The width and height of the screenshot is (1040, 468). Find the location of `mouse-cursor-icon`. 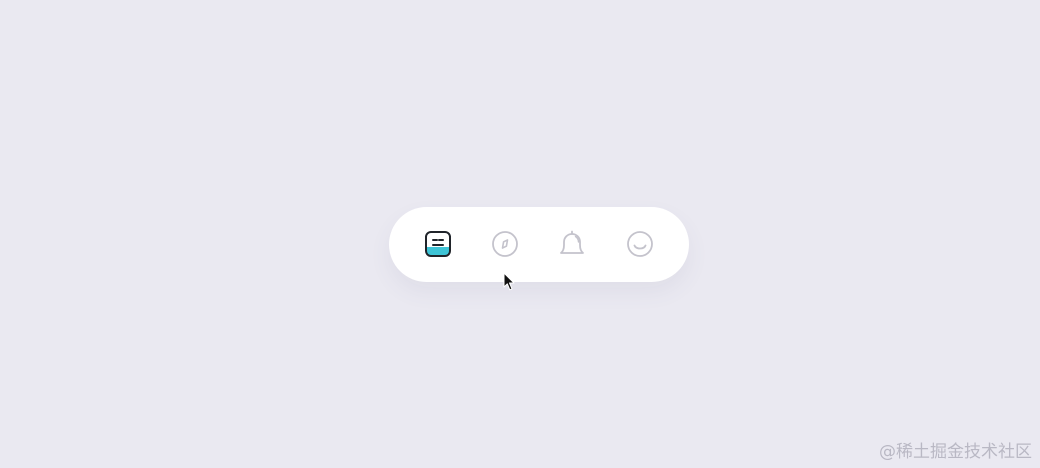

mouse-cursor-icon is located at coordinates (509, 282).